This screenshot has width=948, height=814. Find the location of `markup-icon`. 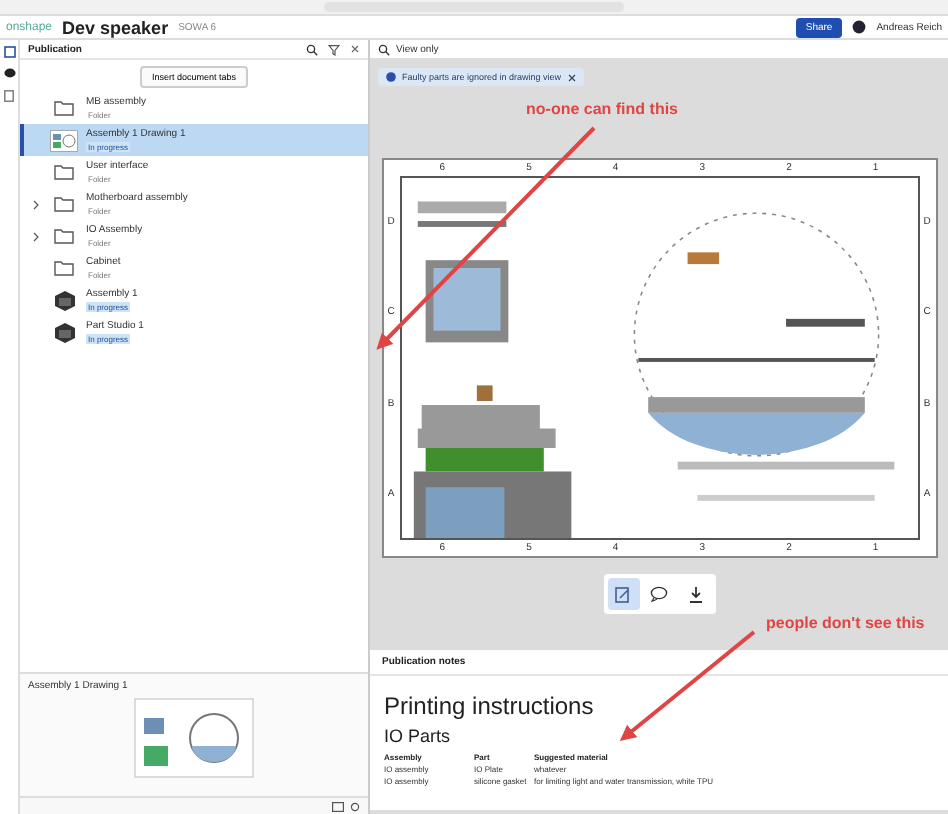

markup-icon is located at coordinates (623, 594).